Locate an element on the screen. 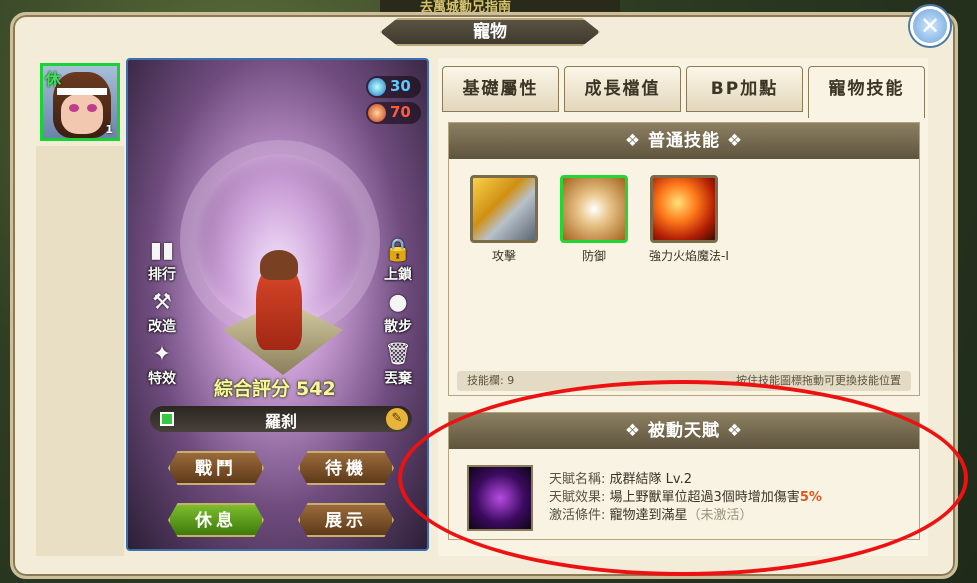 The width and height of the screenshot is (977, 583). close-icon: ✕ is located at coordinates (930, 26).